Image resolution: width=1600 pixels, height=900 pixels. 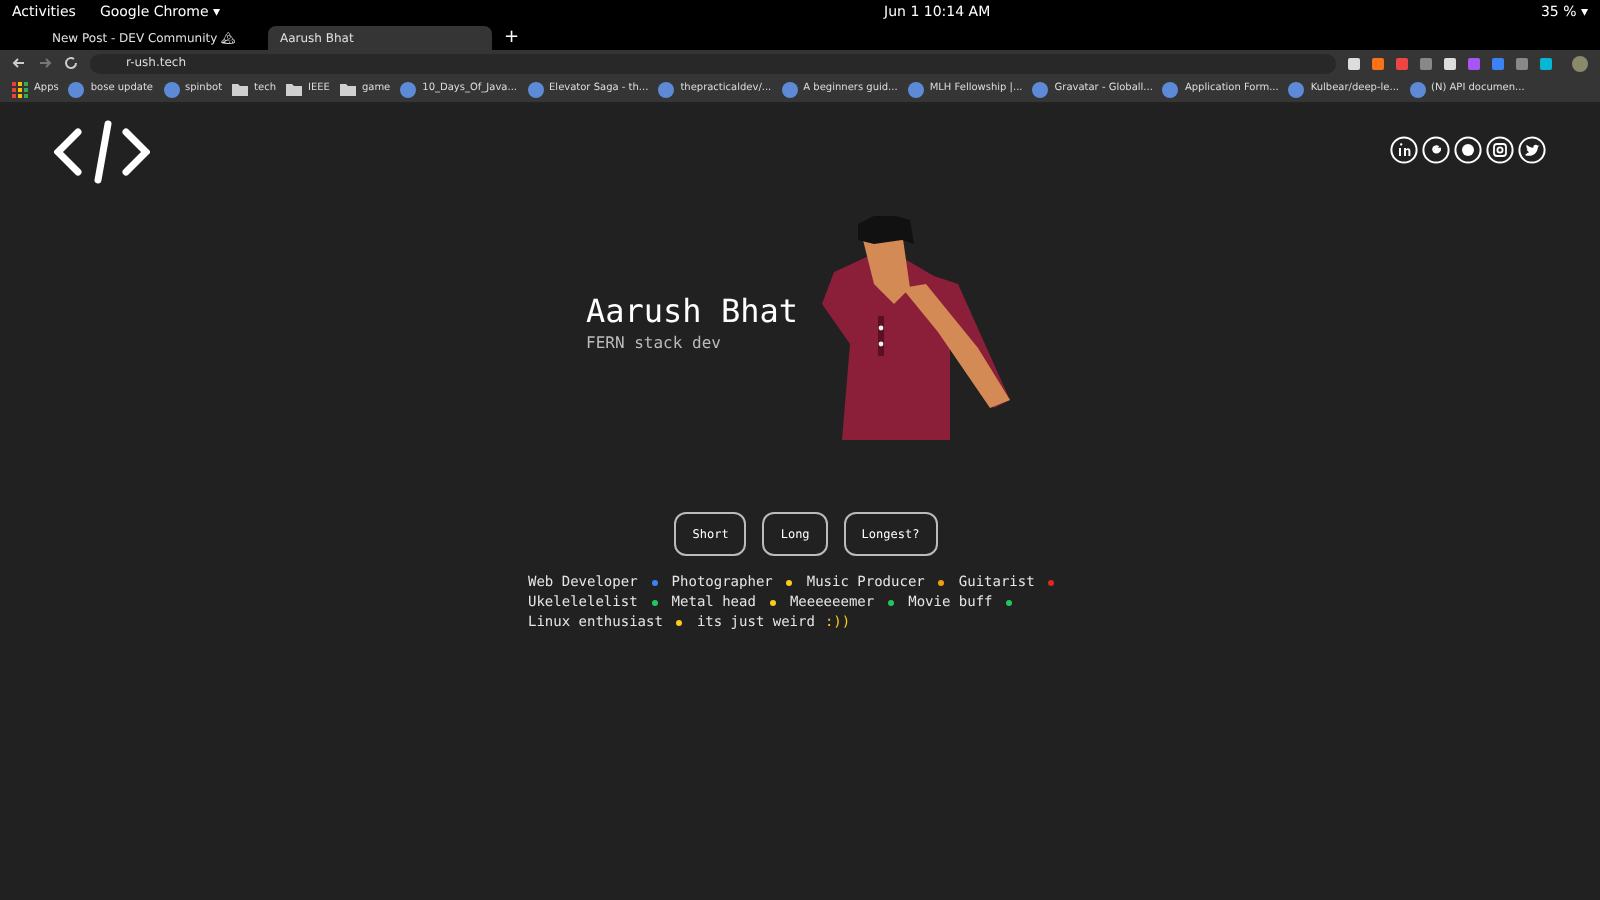 What do you see at coordinates (1404, 150) in the screenshot?
I see `linkedin-icon` at bounding box center [1404, 150].